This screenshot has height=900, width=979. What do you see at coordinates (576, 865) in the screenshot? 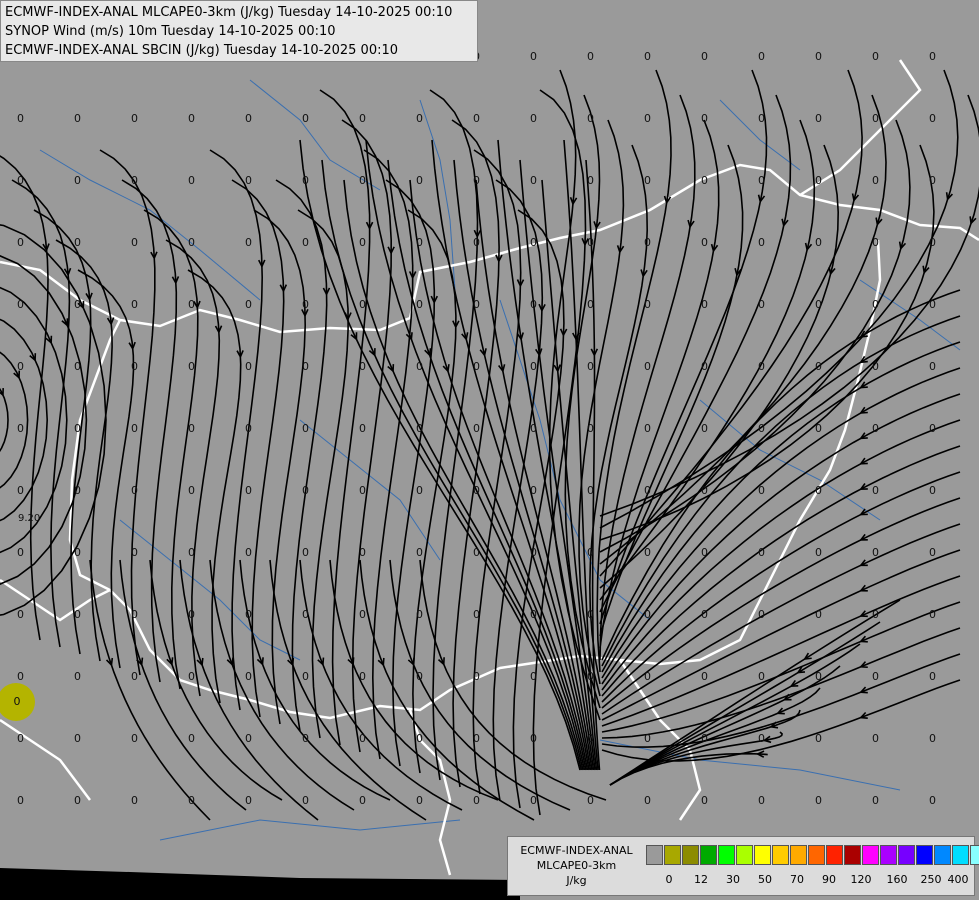
I see `legend-line-2: MLCAPE0-3km` at bounding box center [576, 865].